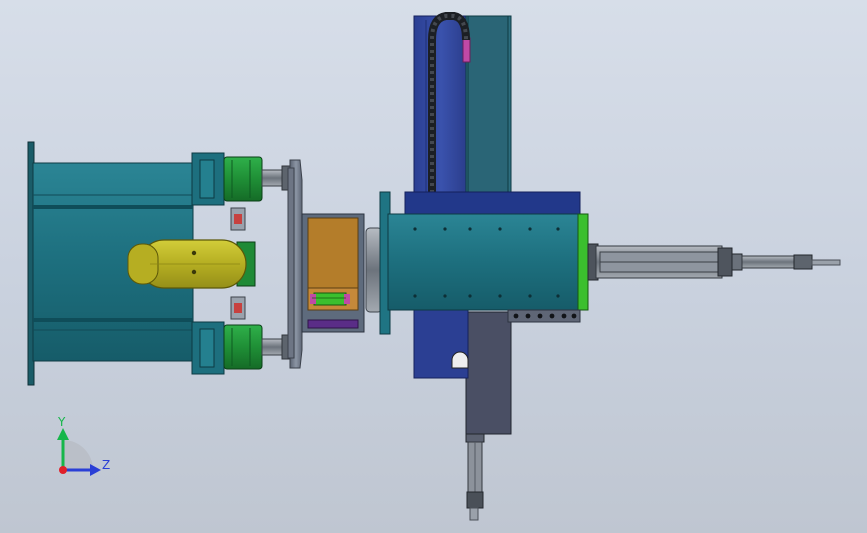  Describe the element at coordinates (238, 219) in the screenshot. I see `coupling-top` at that location.